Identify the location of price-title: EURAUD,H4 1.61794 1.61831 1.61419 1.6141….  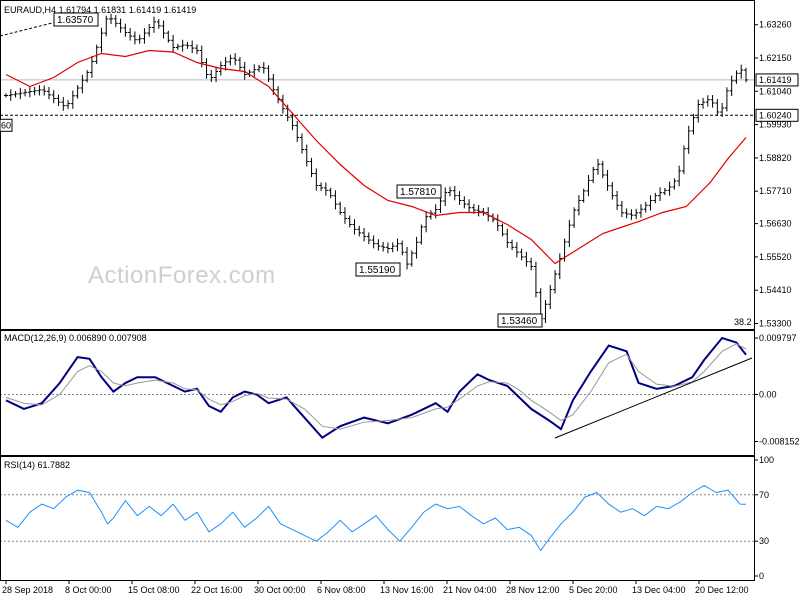
(100, 10).